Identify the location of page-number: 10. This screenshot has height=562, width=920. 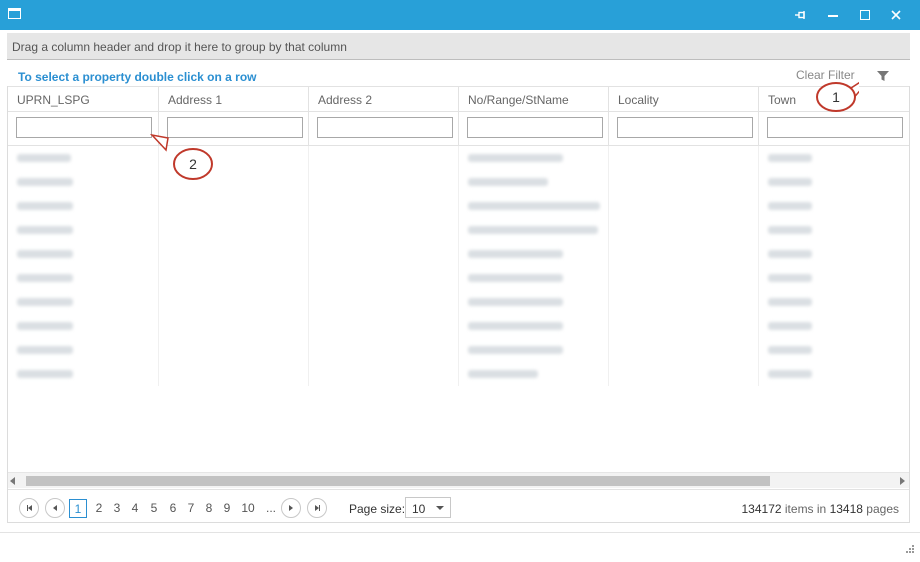
(248, 508).